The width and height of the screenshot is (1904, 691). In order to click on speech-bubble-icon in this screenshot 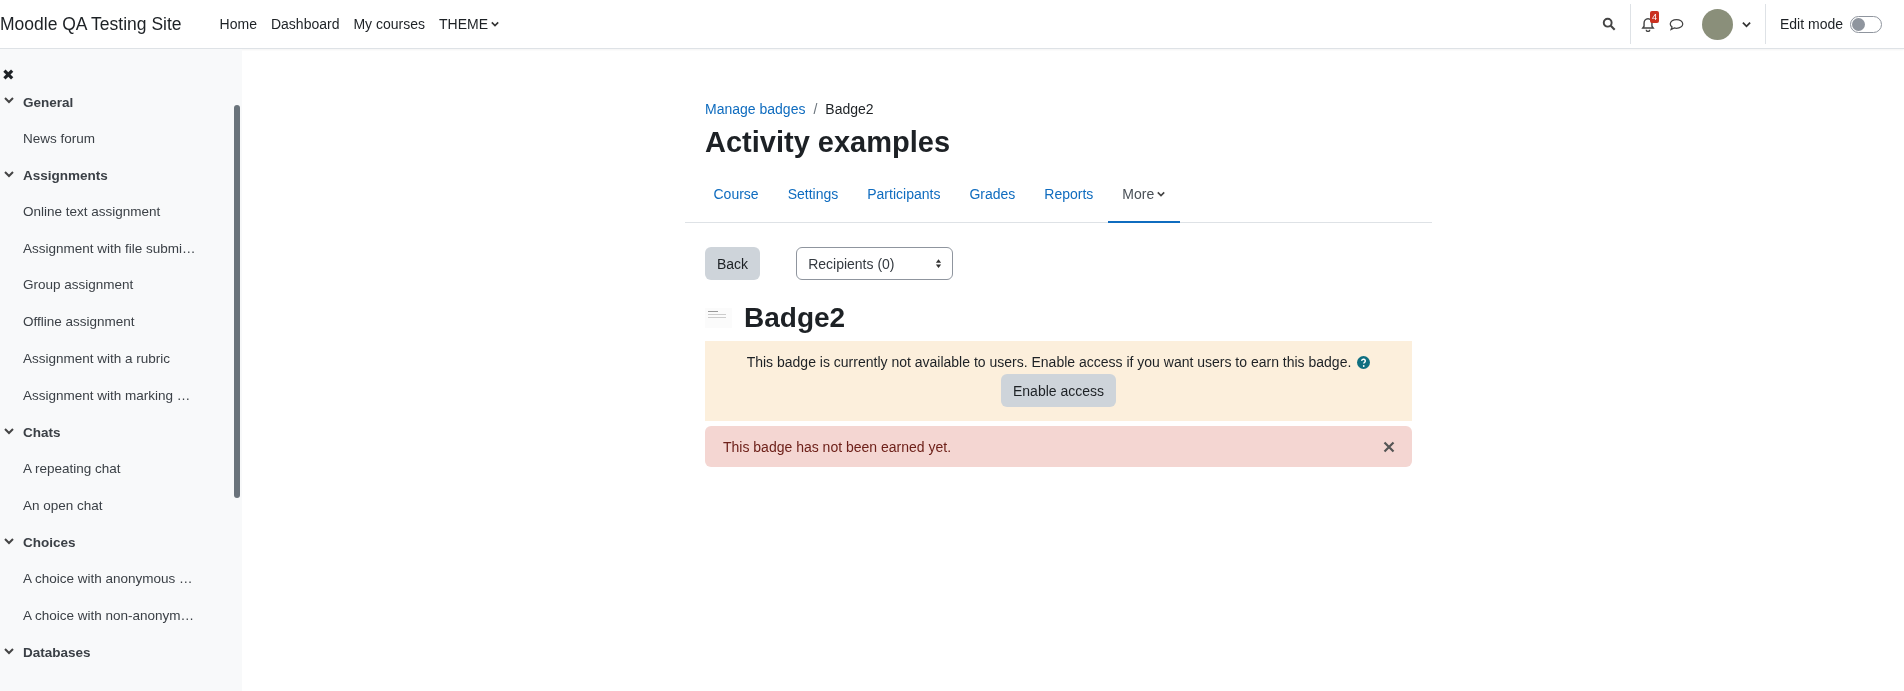, I will do `click(1676, 24)`.